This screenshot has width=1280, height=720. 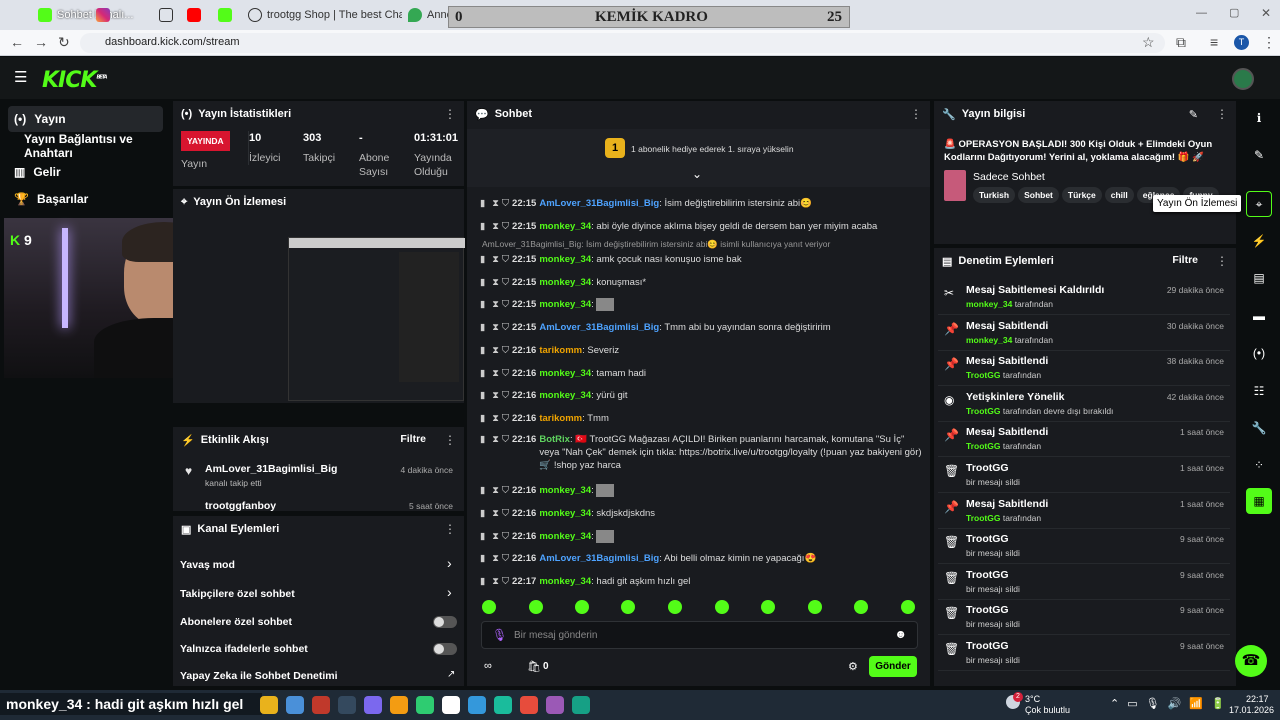 What do you see at coordinates (554, 439) in the screenshot?
I see `message-username: BotRix` at bounding box center [554, 439].